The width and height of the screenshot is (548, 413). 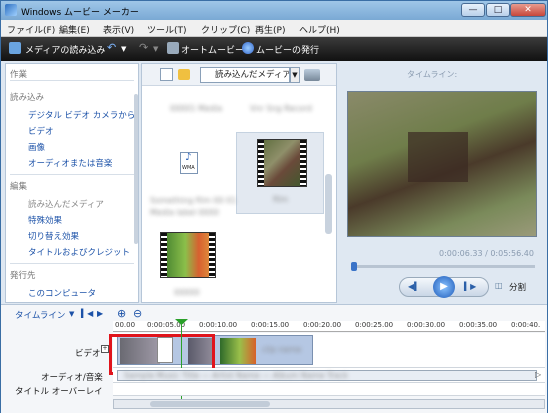 I want to click on task-effects: 特殊効果, so click(x=45, y=220).